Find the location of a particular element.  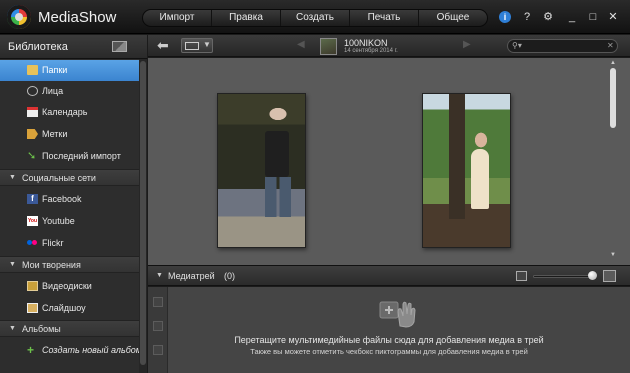

slideshow-icon is located at coordinates (32, 308).